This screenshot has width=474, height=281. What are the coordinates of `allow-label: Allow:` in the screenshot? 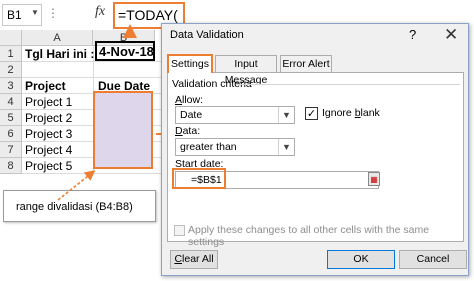 It's located at (189, 100).